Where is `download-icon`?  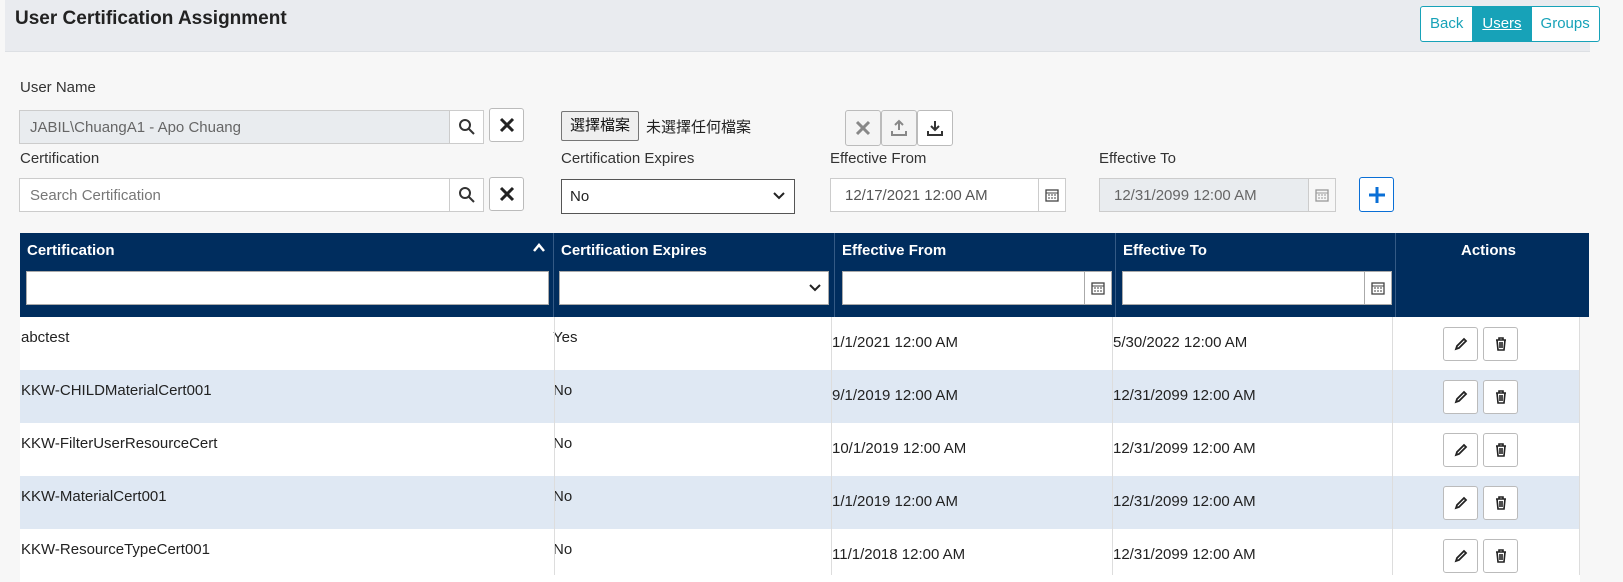
download-icon is located at coordinates (935, 128).